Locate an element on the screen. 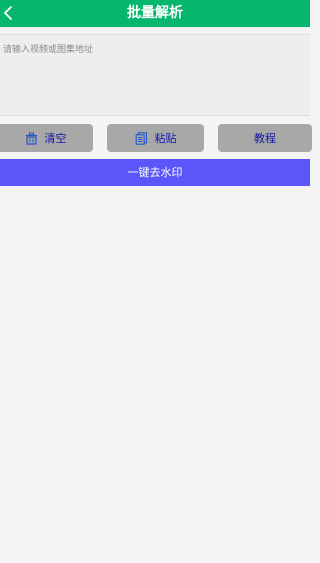 This screenshot has width=320, height=563. clear-button: 清空 is located at coordinates (46, 138).